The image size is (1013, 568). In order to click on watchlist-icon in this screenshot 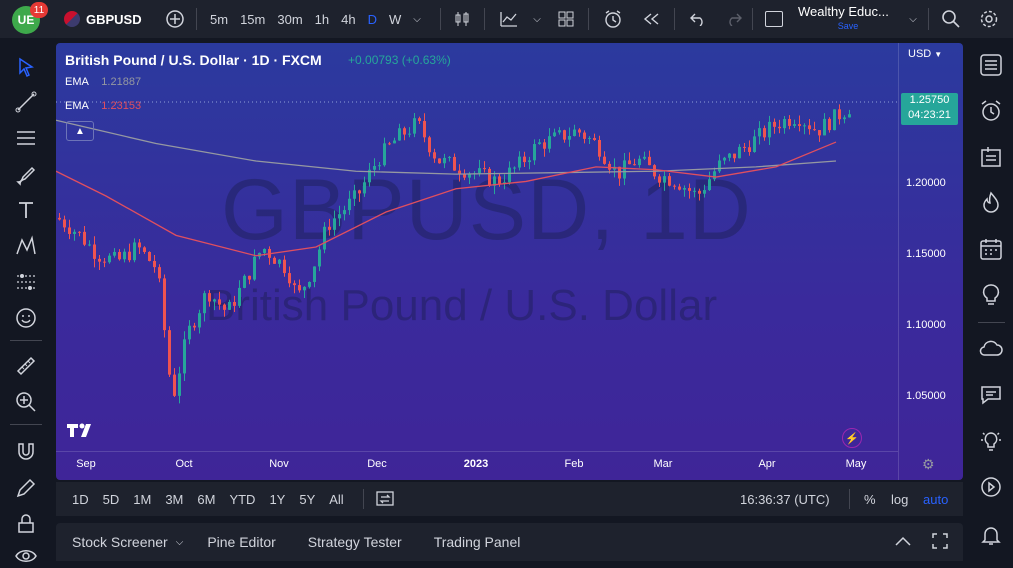, I will do `click(991, 65)`.